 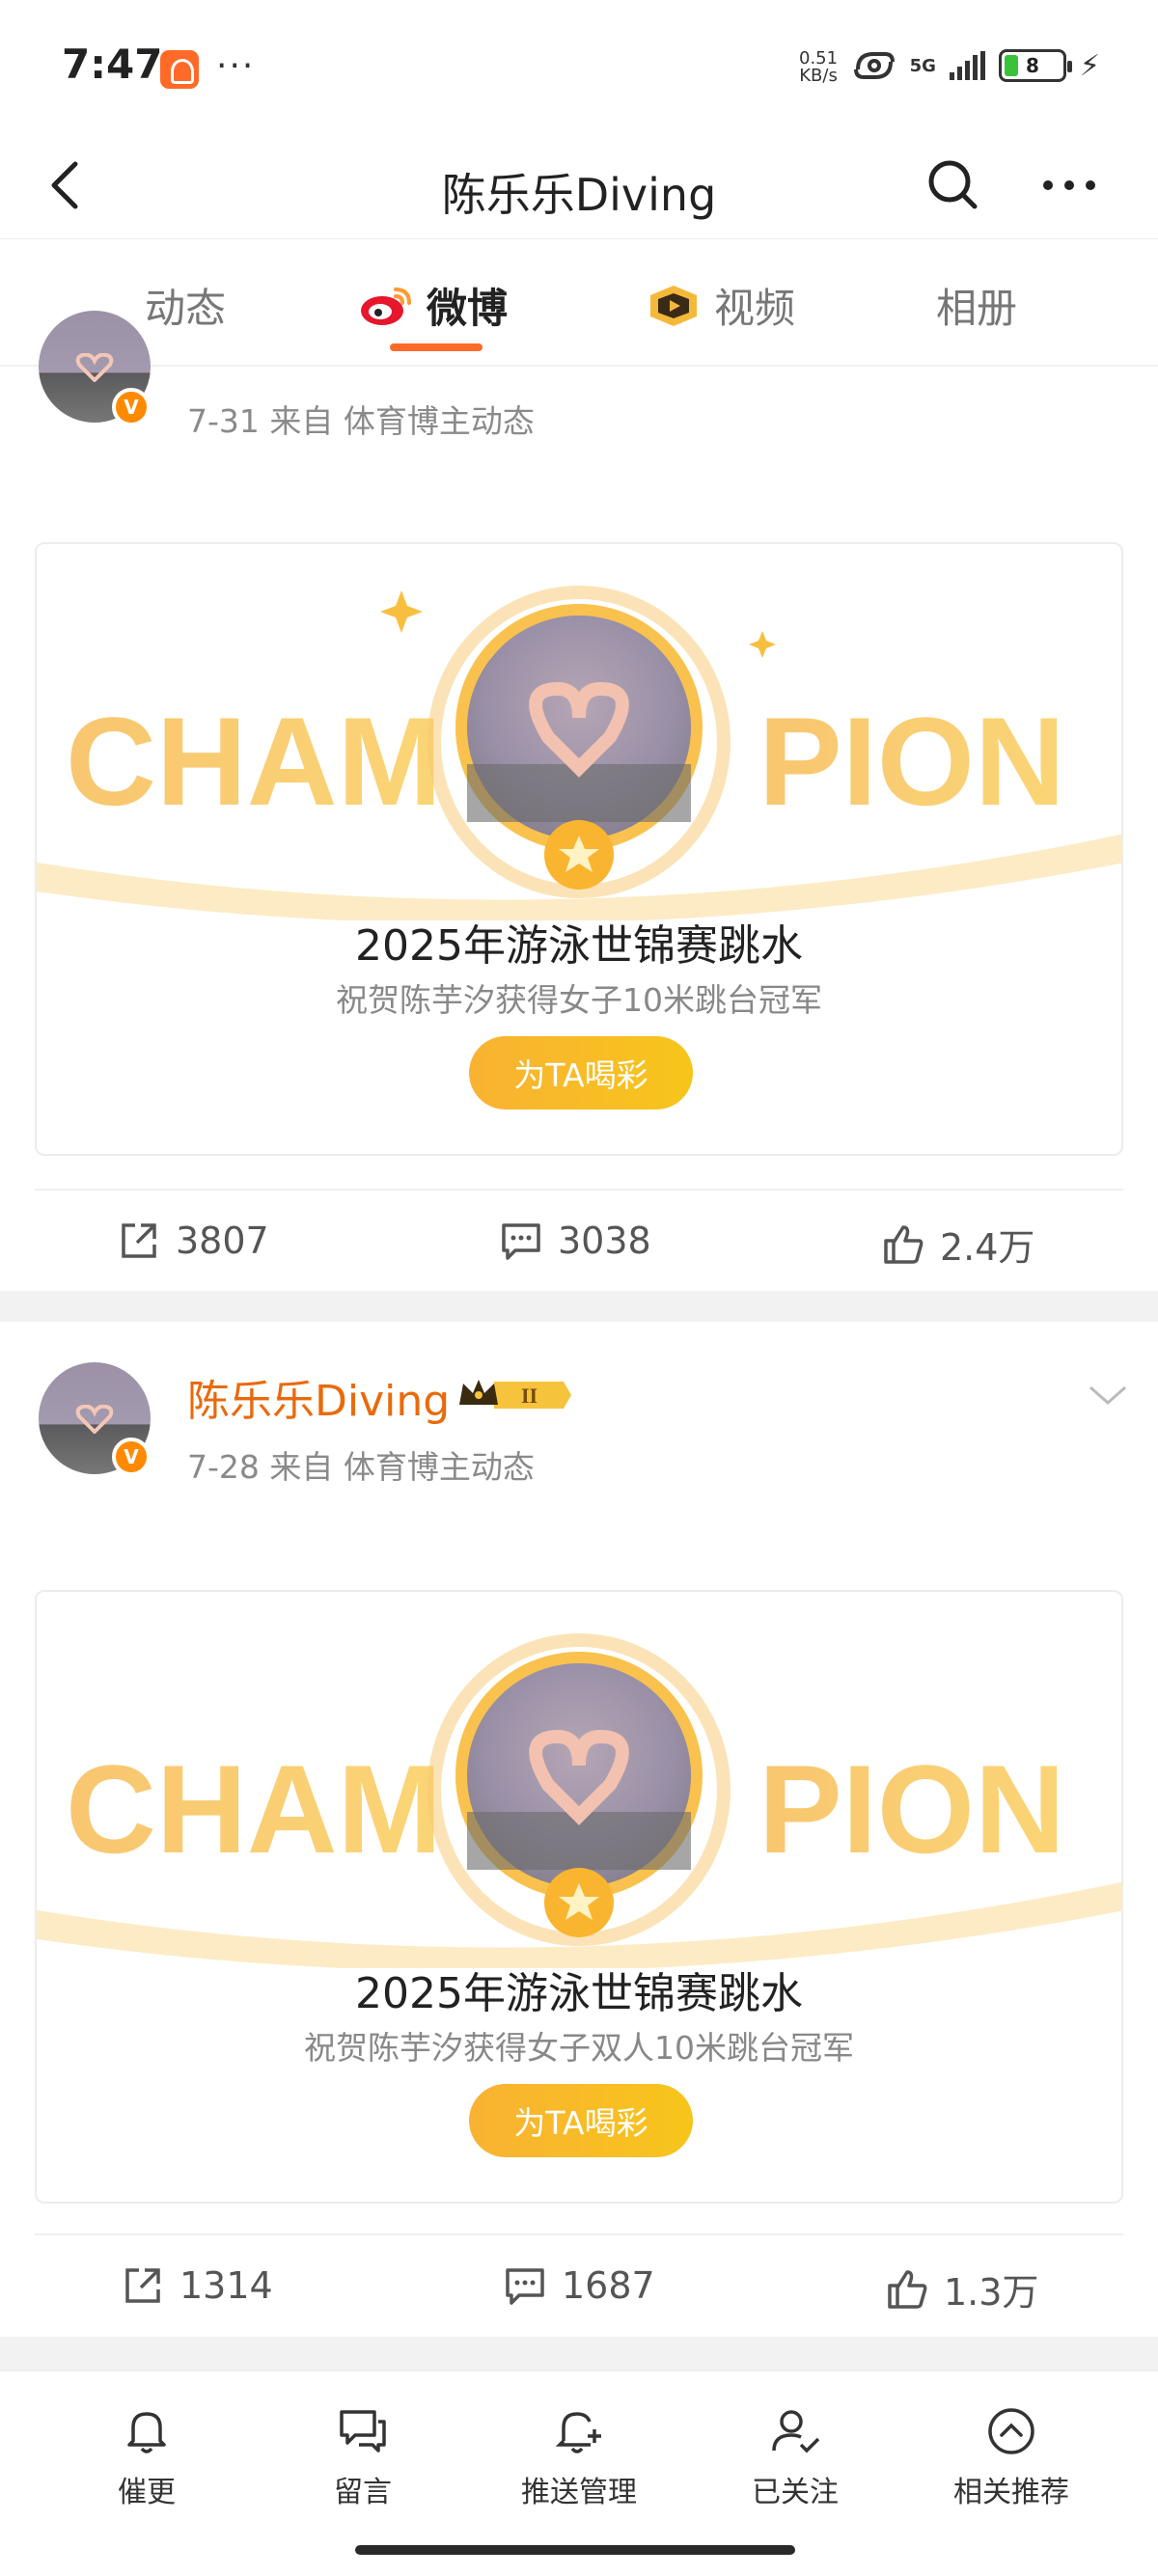 I want to click on bottom-item-label: 留言, so click(x=363, y=2492).